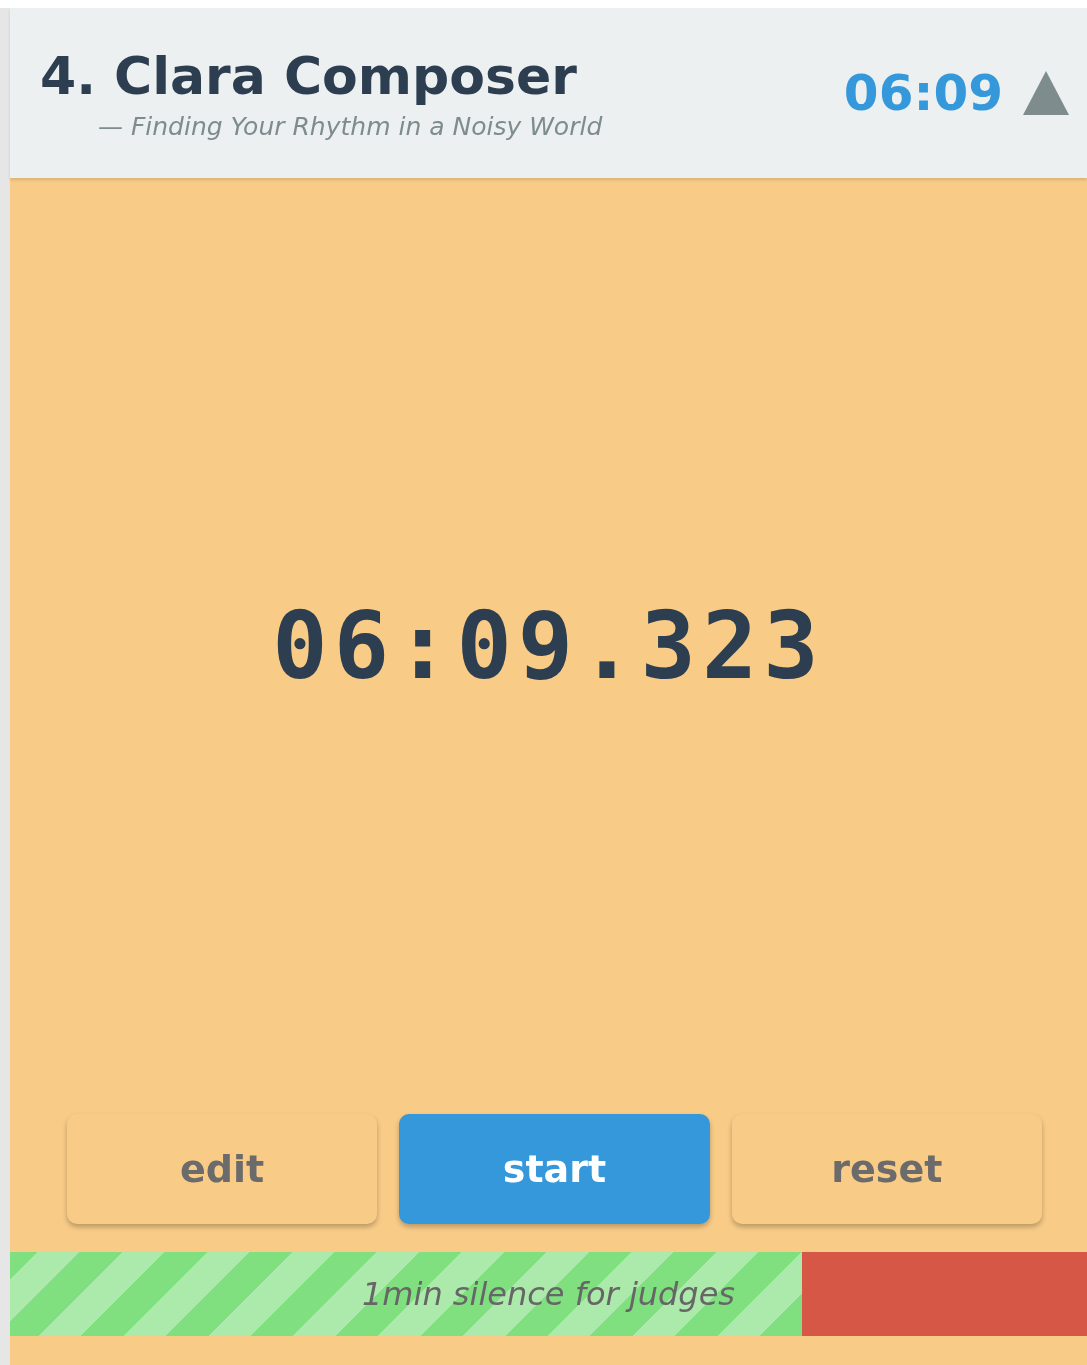  Describe the element at coordinates (548, 1294) in the screenshot. I see `progress-label: 1min silence for judges` at that location.